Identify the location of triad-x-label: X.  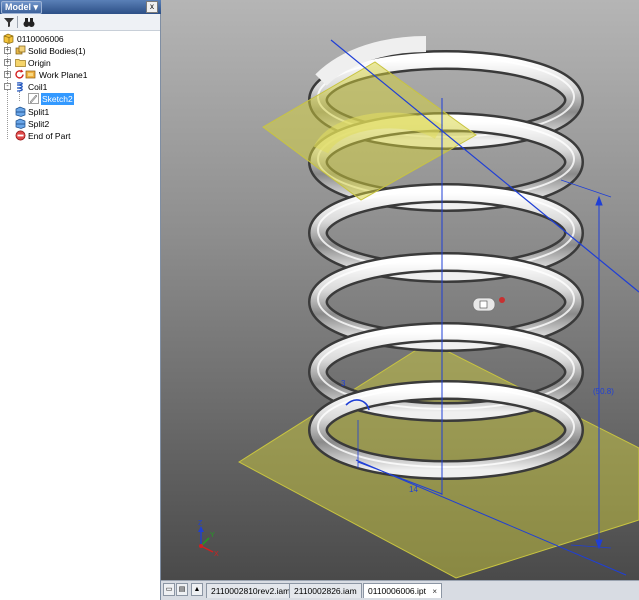
(216, 554).